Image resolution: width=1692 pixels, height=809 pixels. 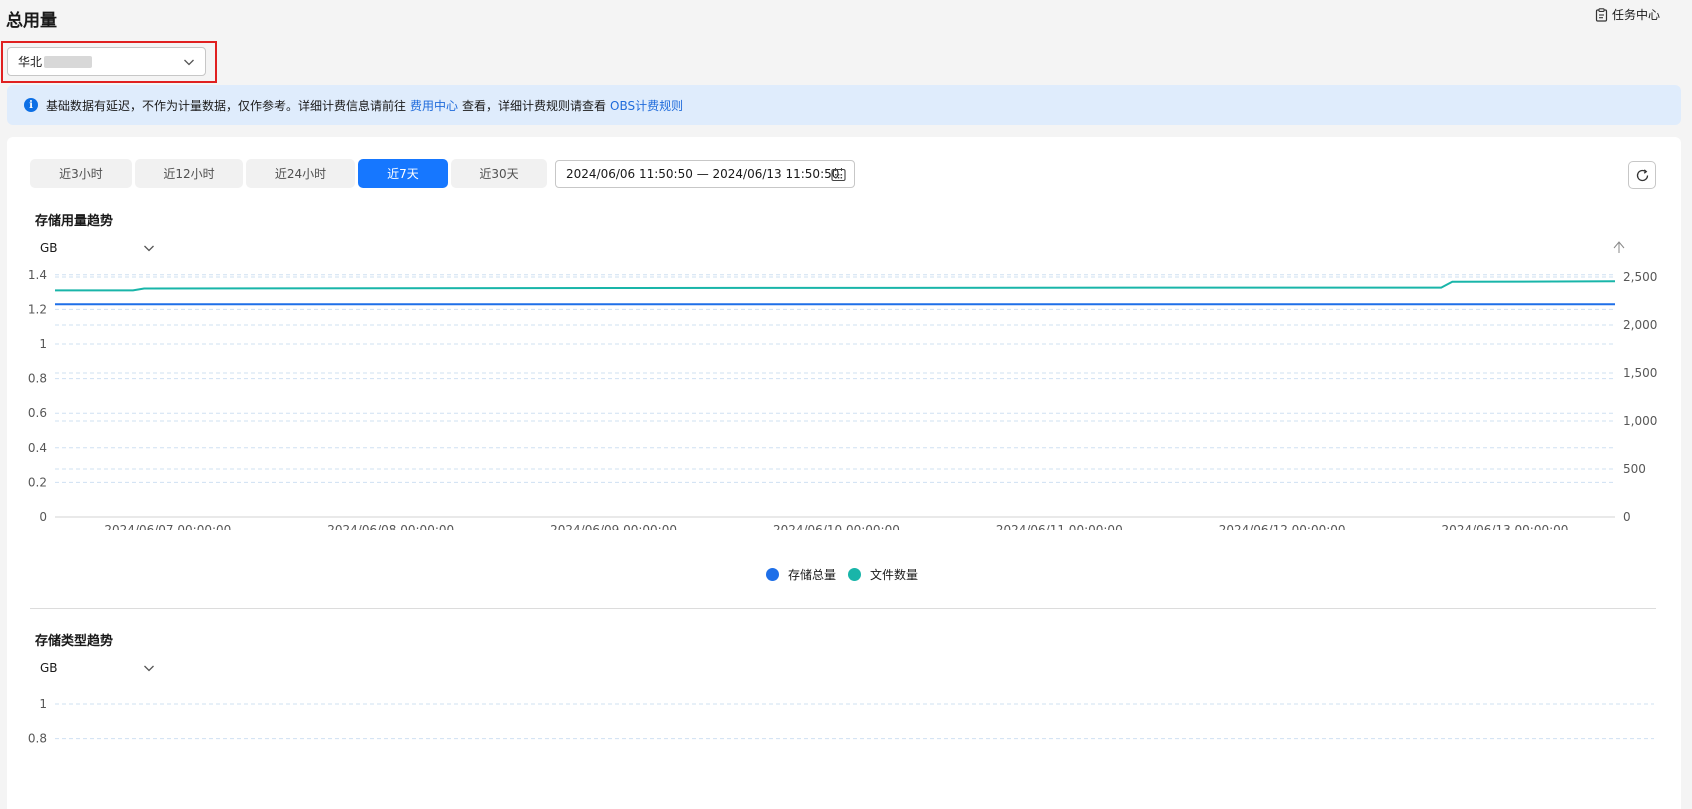 I want to click on page-title: 总用量, so click(x=31, y=21).